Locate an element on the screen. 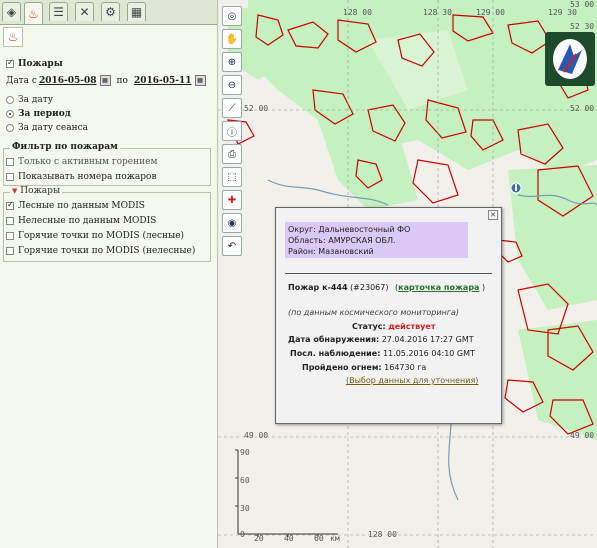 The image size is (597, 548). fire-card-link: карточка пожара is located at coordinates (438, 287).